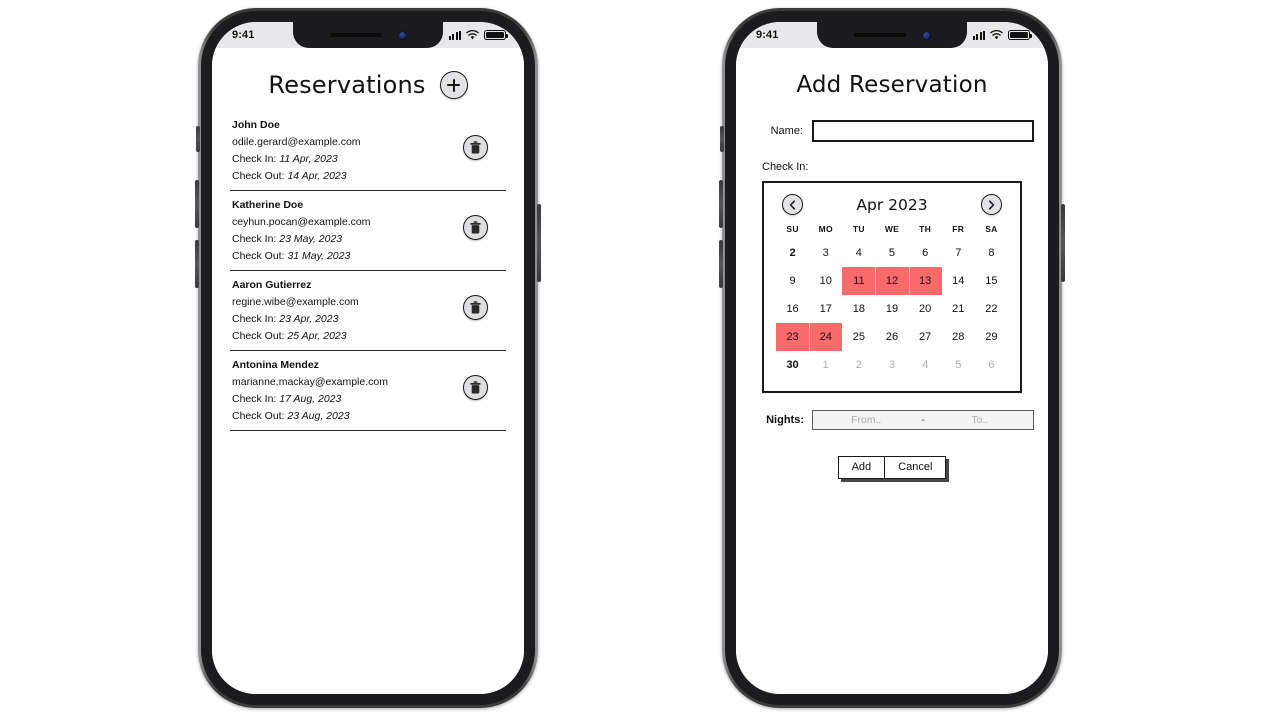 The width and height of the screenshot is (1280, 720). I want to click on calendar-day: 30, so click(792, 365).